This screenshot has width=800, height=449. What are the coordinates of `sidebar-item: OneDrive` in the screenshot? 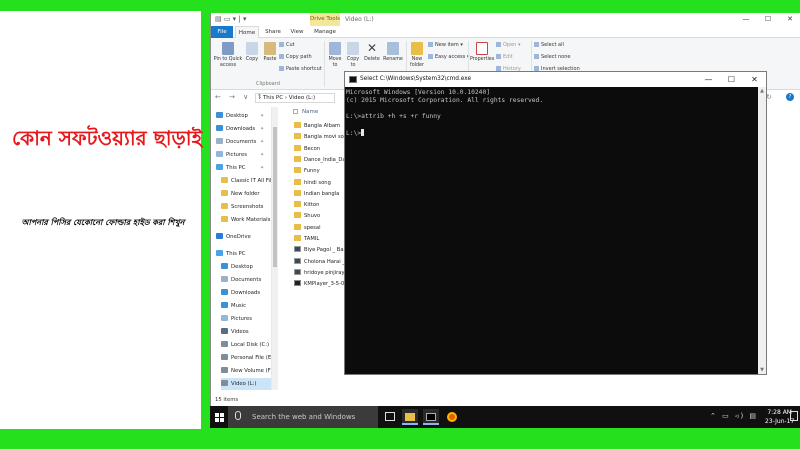 It's located at (243, 237).